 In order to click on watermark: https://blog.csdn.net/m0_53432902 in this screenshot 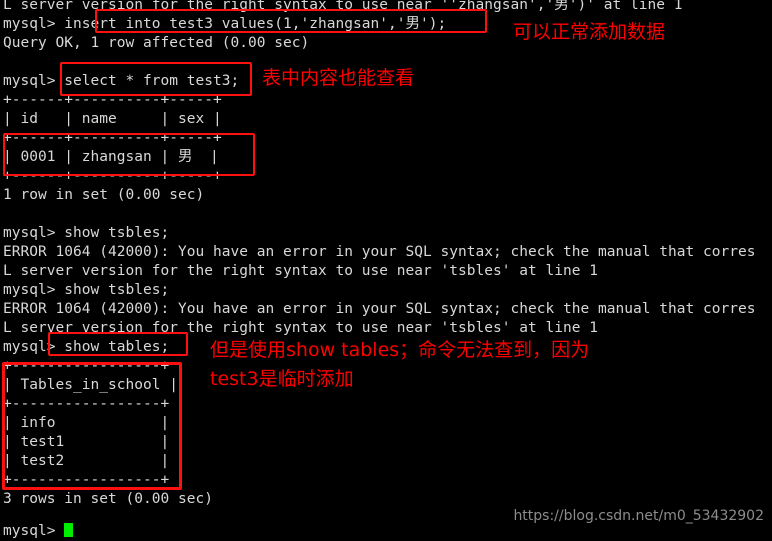, I will do `click(638, 516)`.